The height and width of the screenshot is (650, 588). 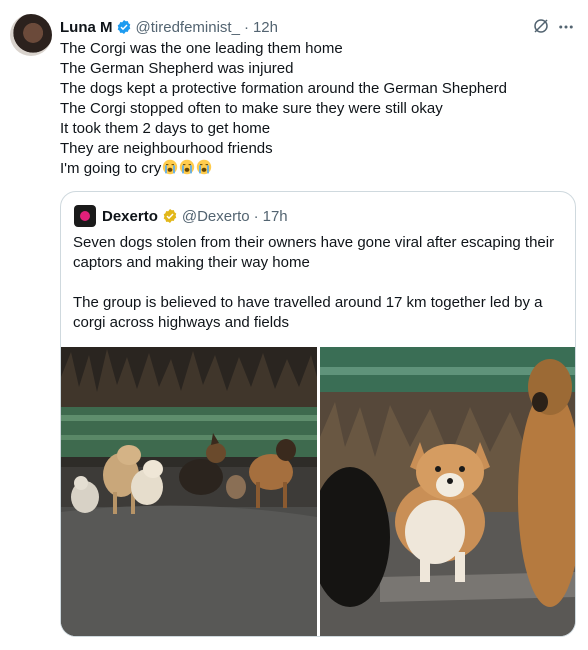 What do you see at coordinates (541, 26) in the screenshot?
I see `grok-icon` at bounding box center [541, 26].